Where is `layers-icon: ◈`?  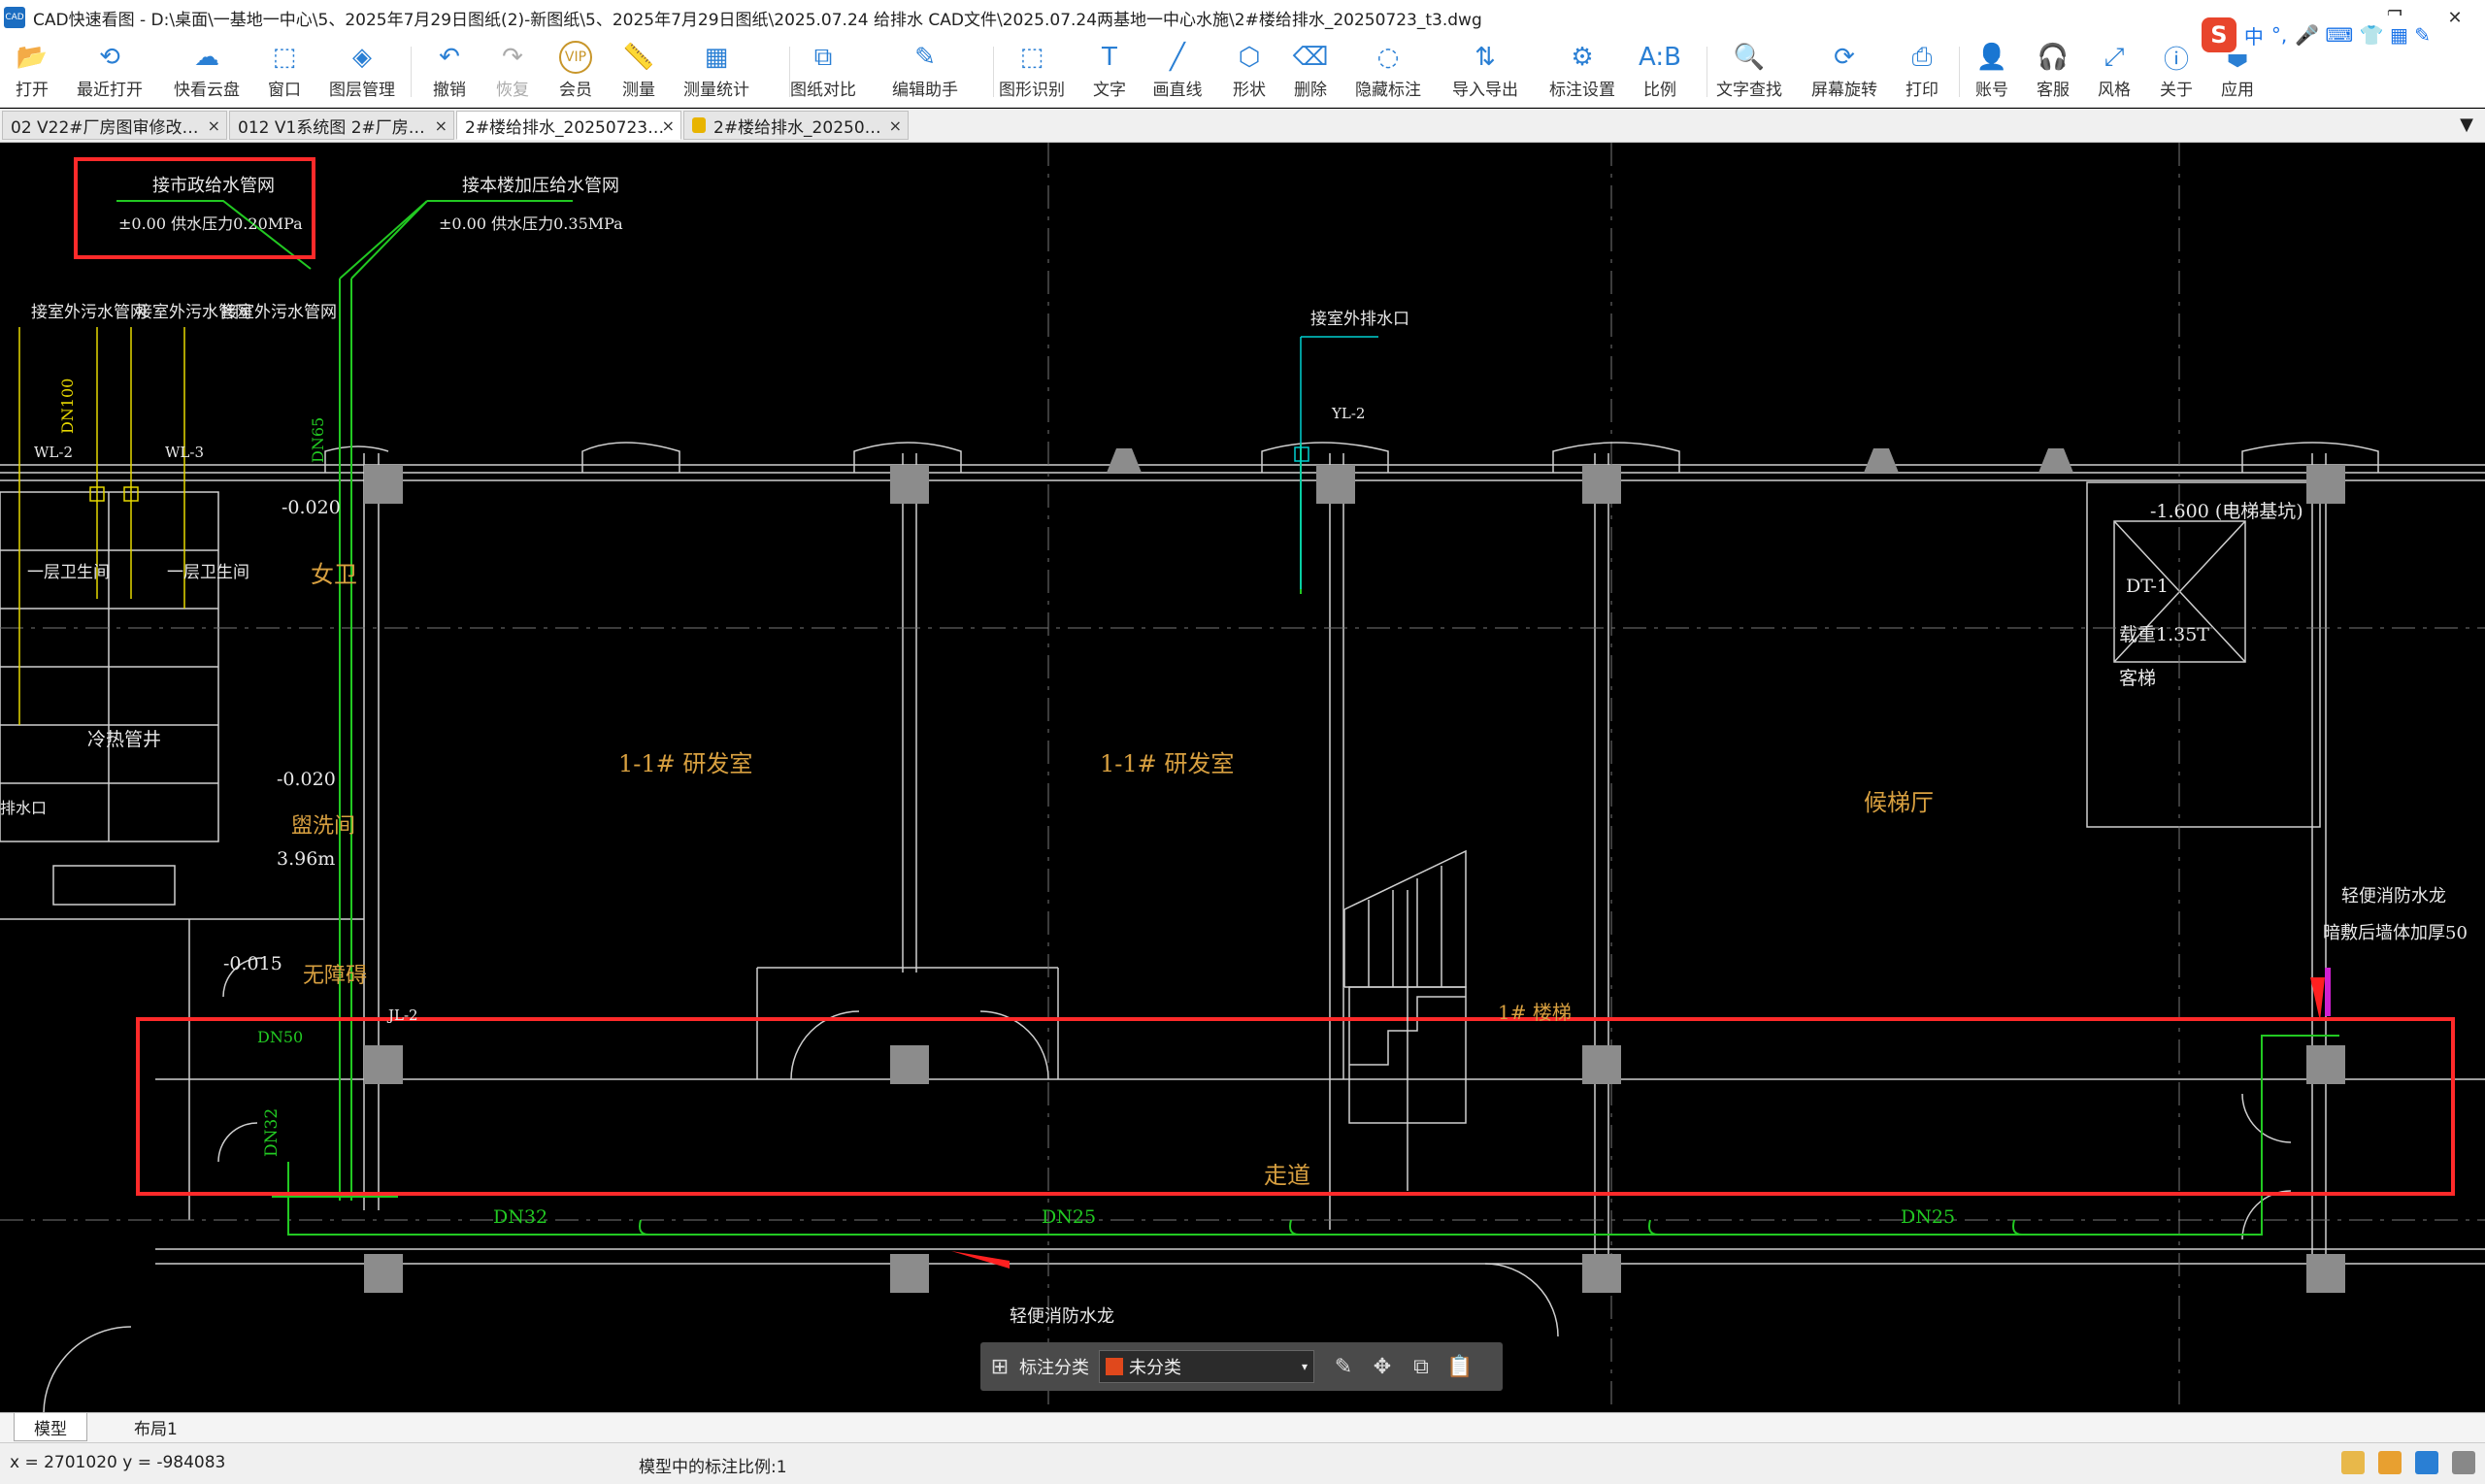 layers-icon: ◈ is located at coordinates (362, 57).